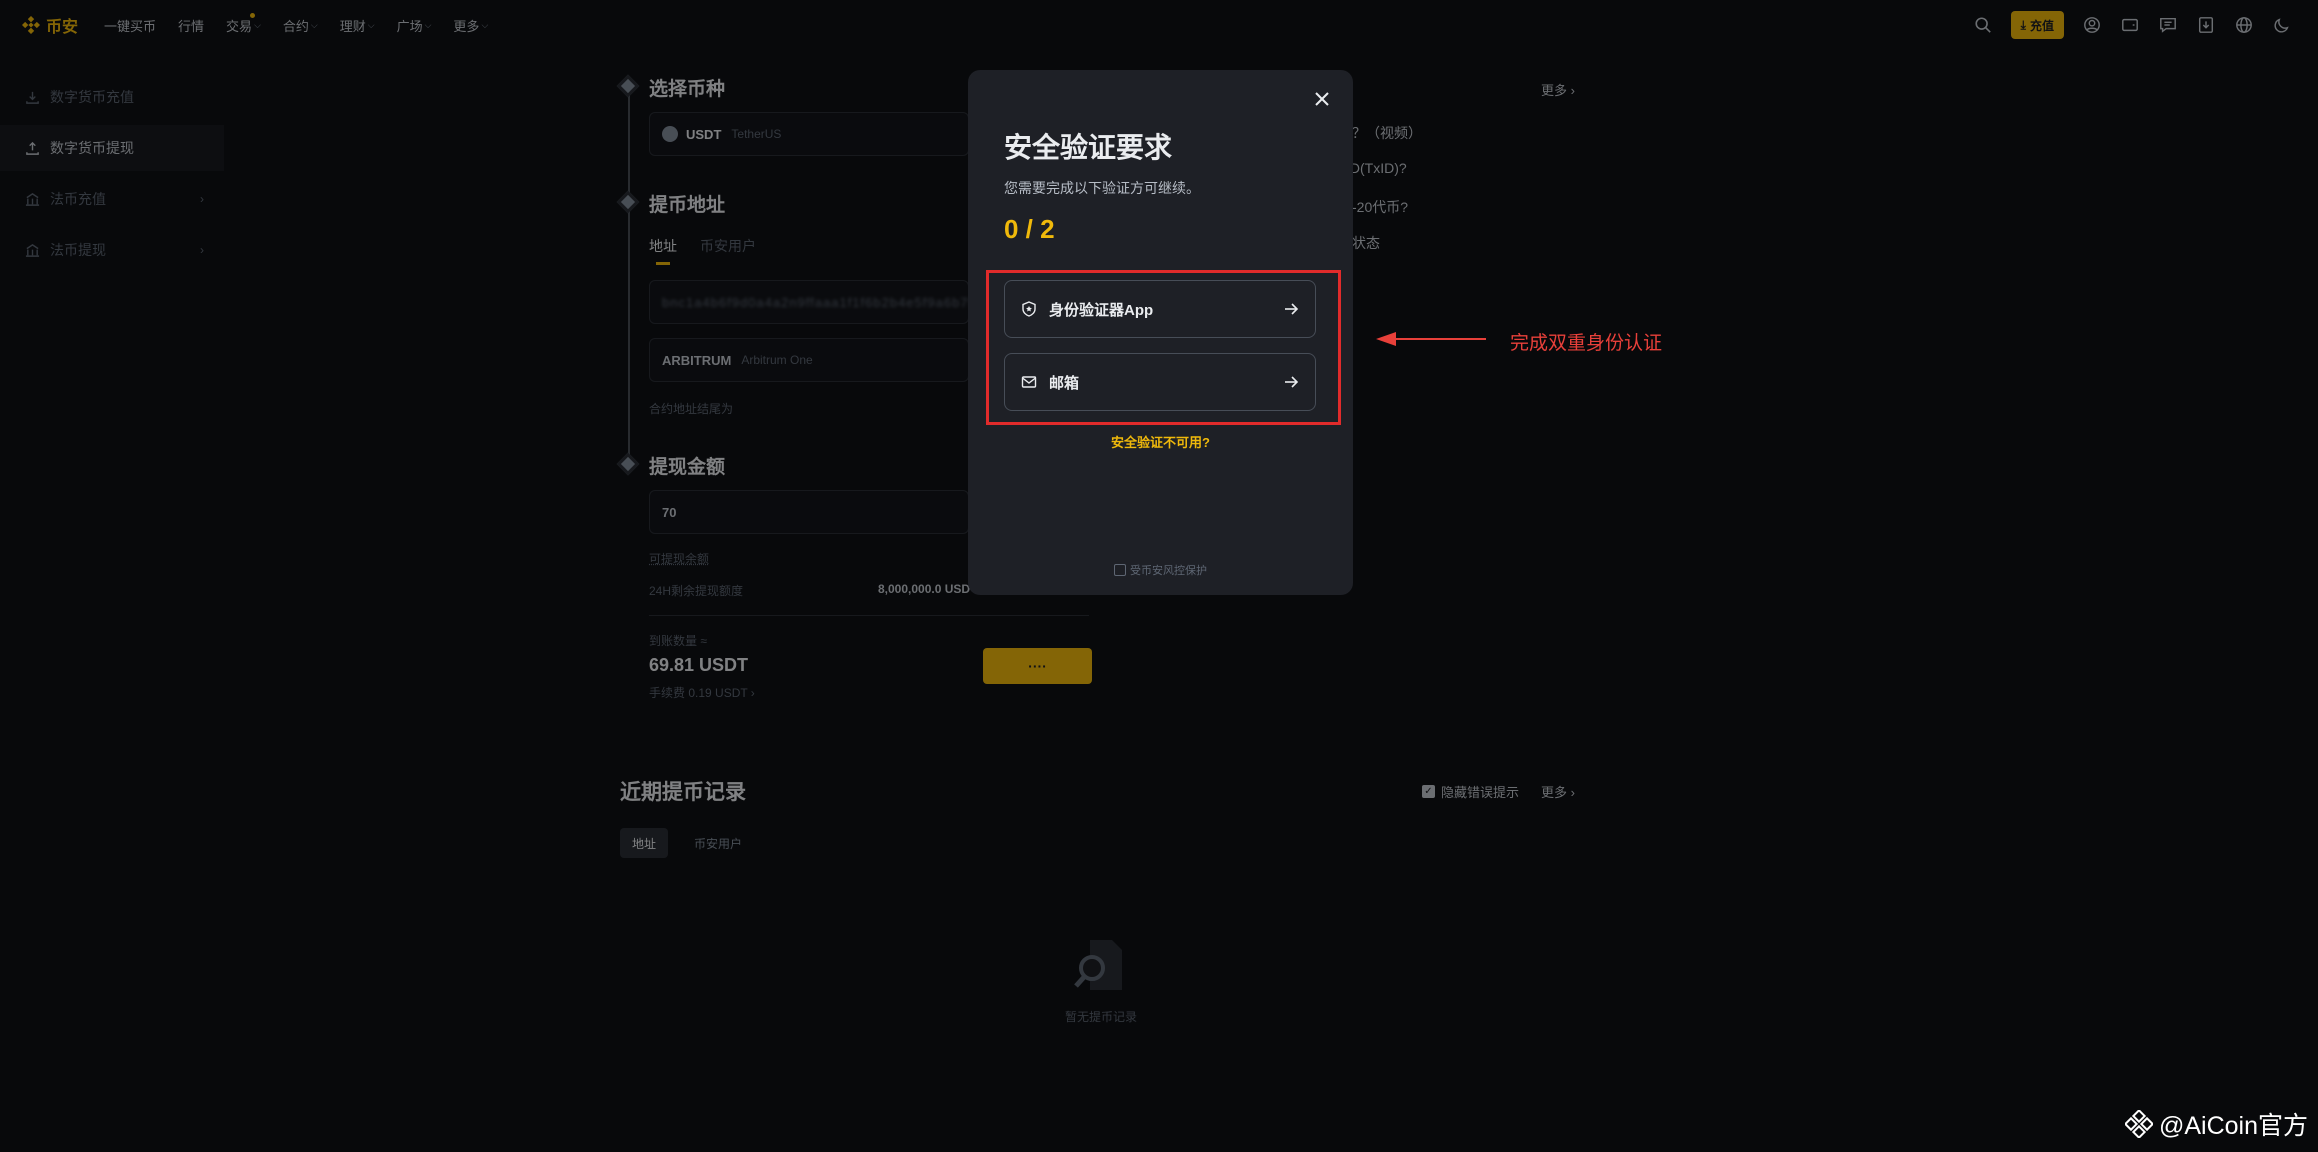  I want to click on watermark: @AiCoin官方, so click(2216, 1124).